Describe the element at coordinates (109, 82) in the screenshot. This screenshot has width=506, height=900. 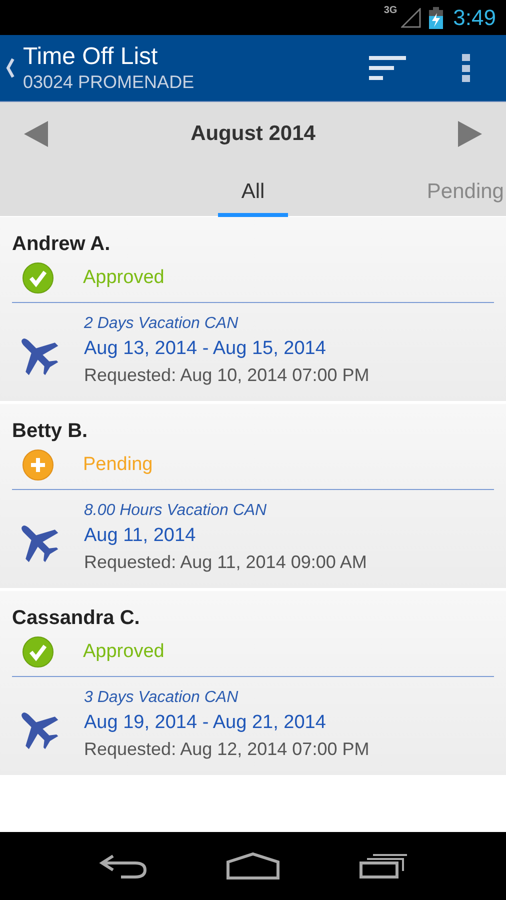
I see `store-subtitle: 03024 PROMENADE` at that location.